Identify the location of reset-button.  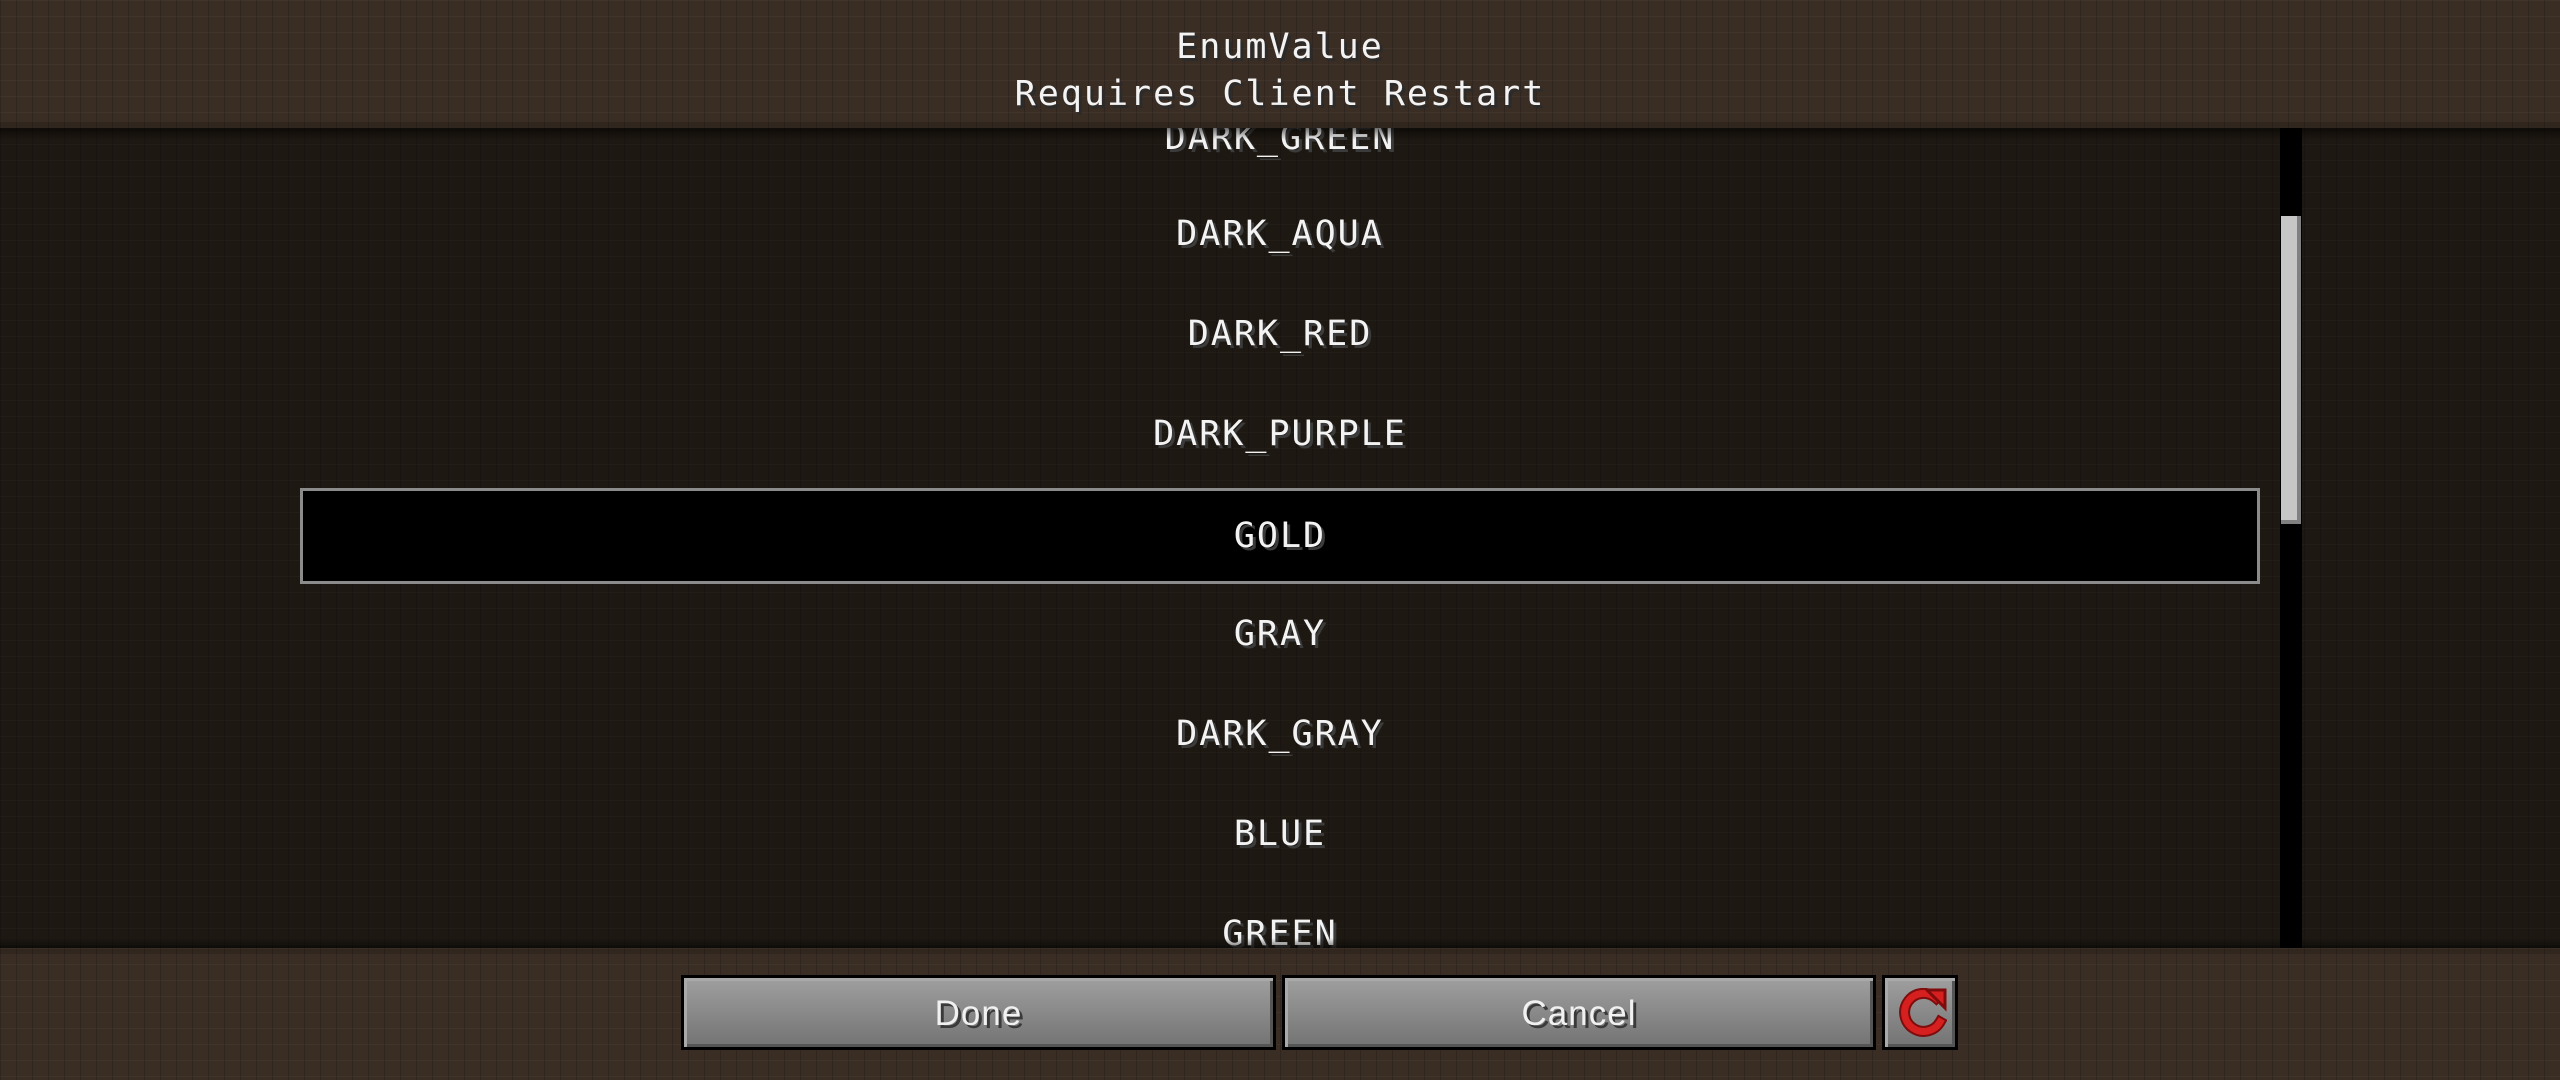
(1920, 1012).